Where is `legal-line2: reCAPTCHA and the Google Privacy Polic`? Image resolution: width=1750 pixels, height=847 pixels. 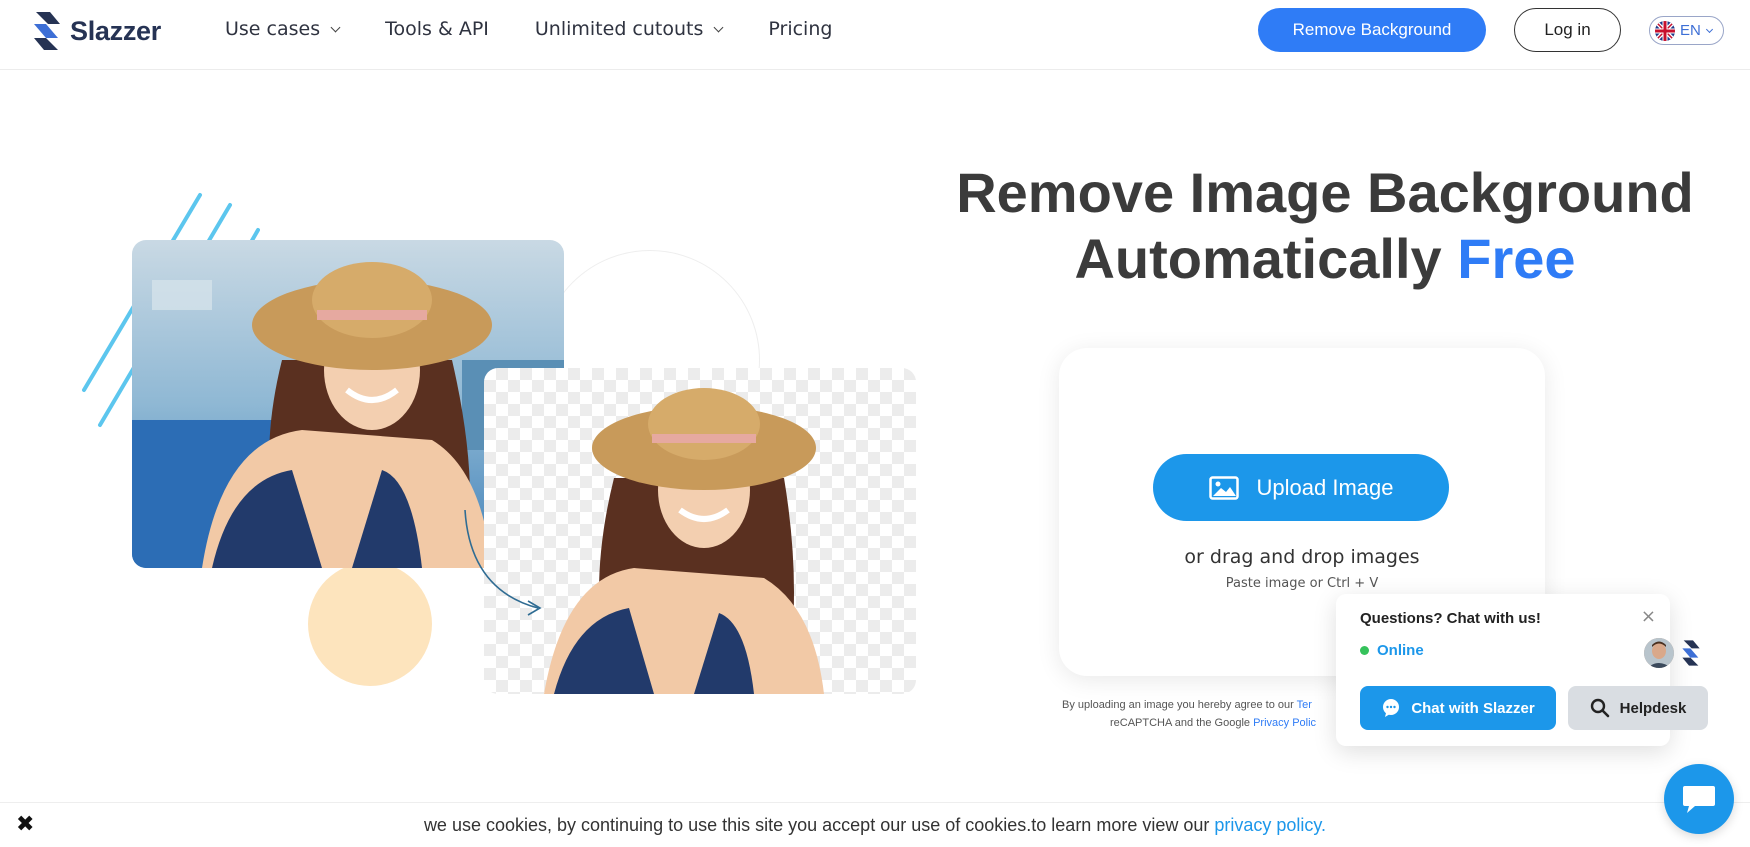
legal-line2: reCAPTCHA and the Google Privacy Polic is located at coordinates (1202, 723).